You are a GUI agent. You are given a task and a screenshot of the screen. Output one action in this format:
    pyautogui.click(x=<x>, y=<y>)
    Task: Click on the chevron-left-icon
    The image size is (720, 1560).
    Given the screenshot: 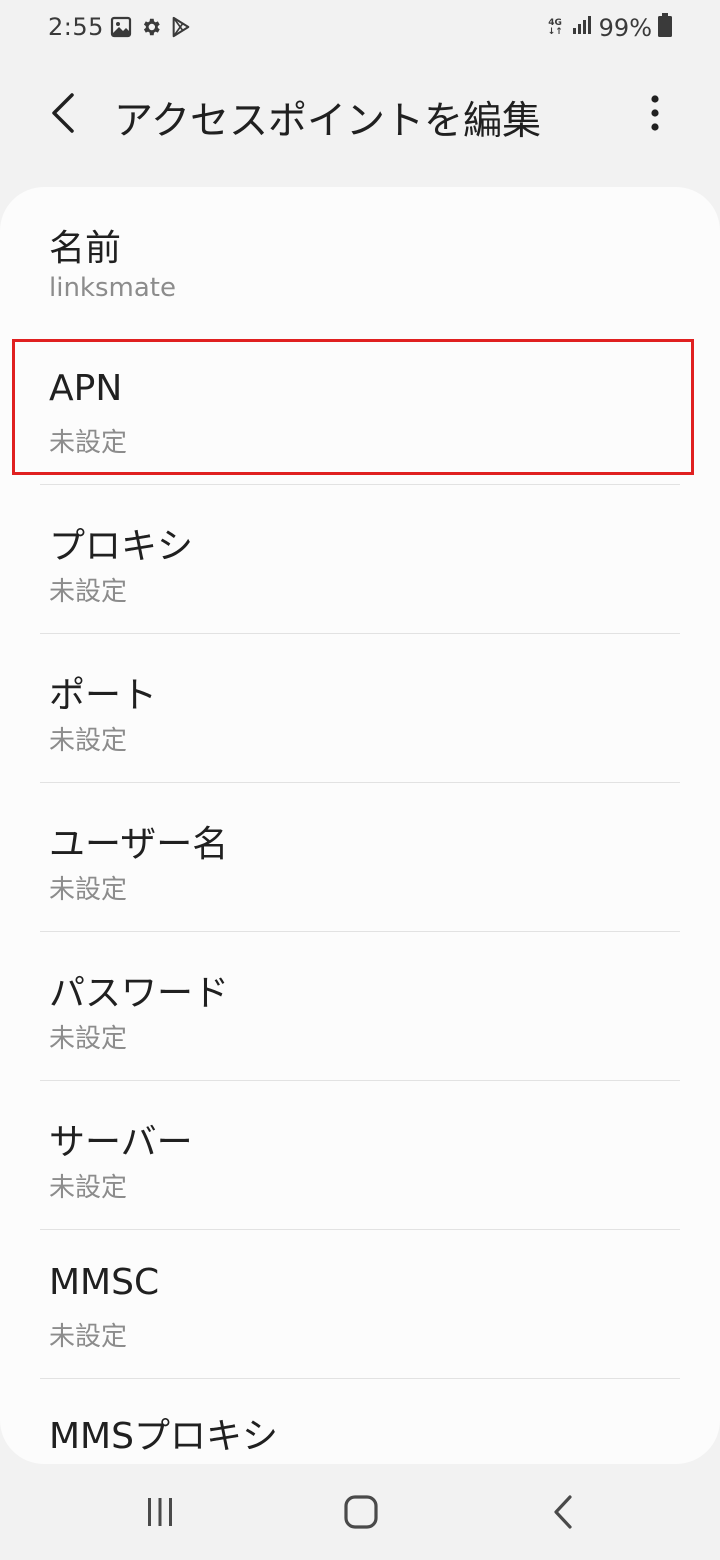 What is the action you would take?
    pyautogui.click(x=63, y=115)
    